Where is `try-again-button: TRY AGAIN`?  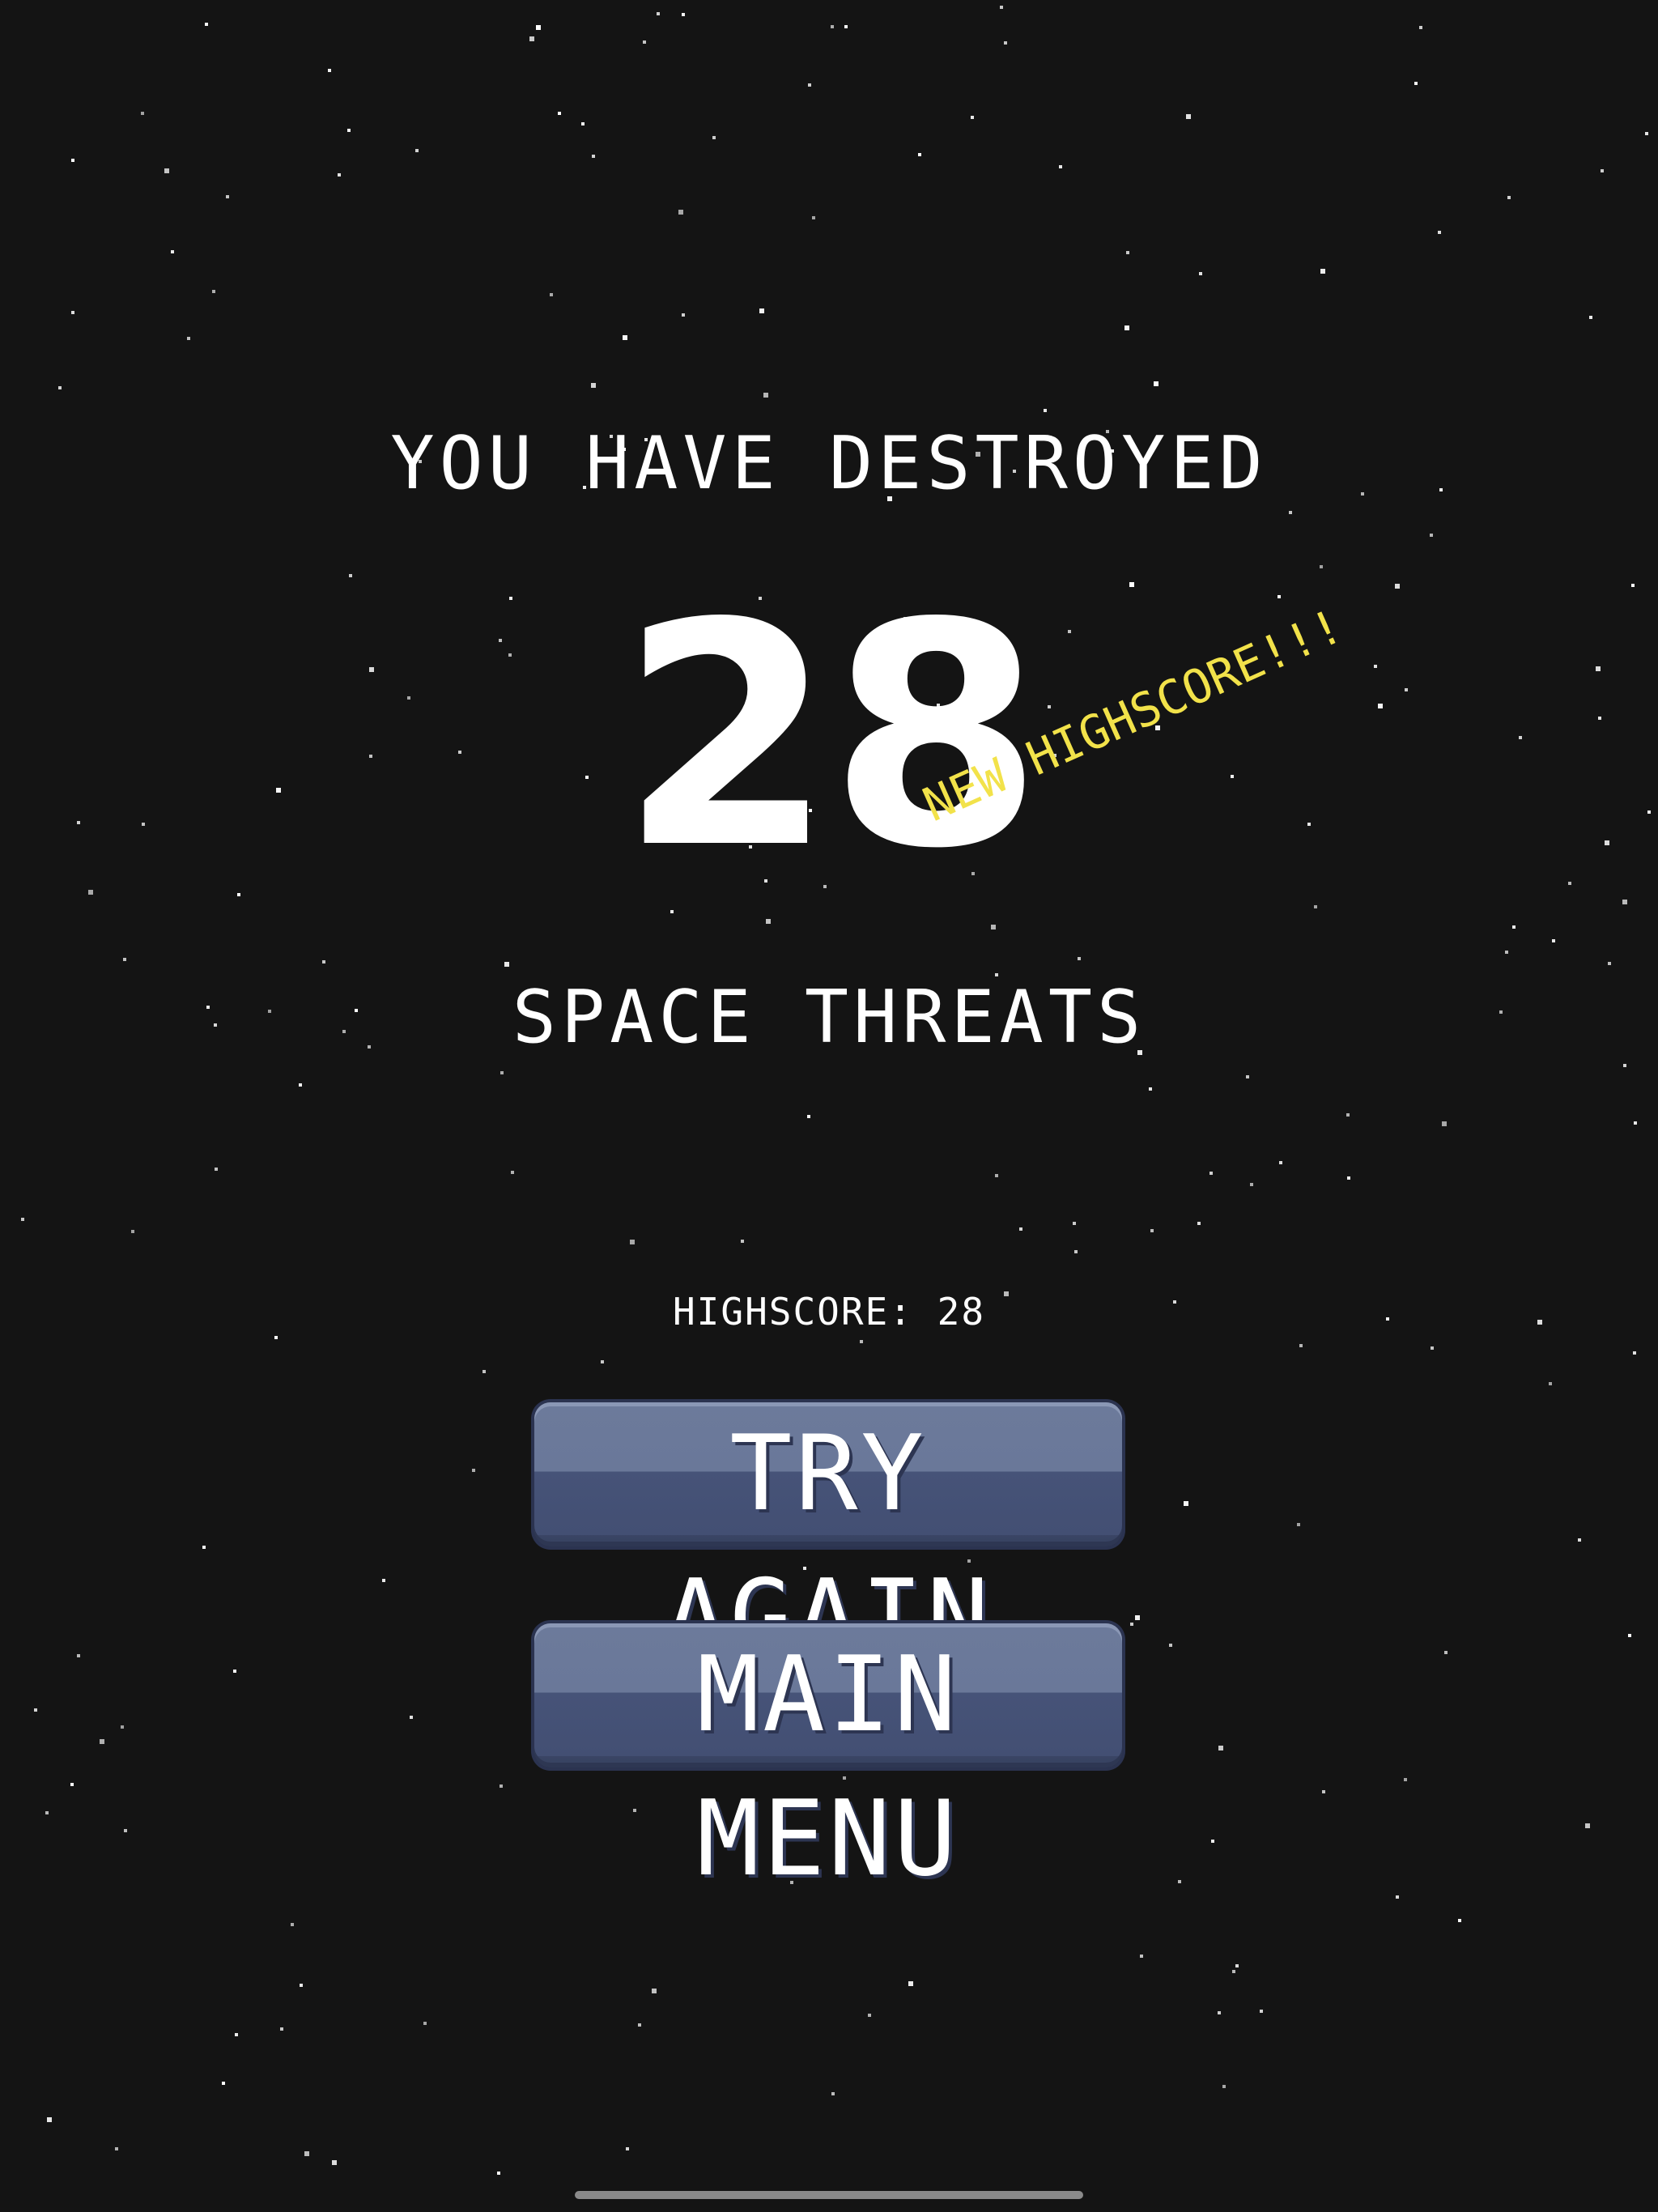 try-again-button: TRY AGAIN is located at coordinates (828, 1540).